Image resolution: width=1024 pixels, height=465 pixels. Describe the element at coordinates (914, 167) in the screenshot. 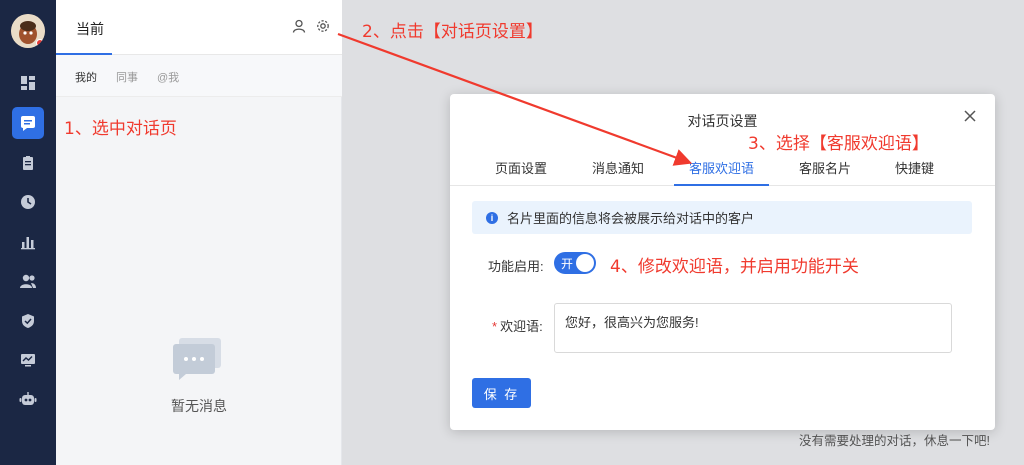

I see `tab-shortcuts: 快捷键` at that location.